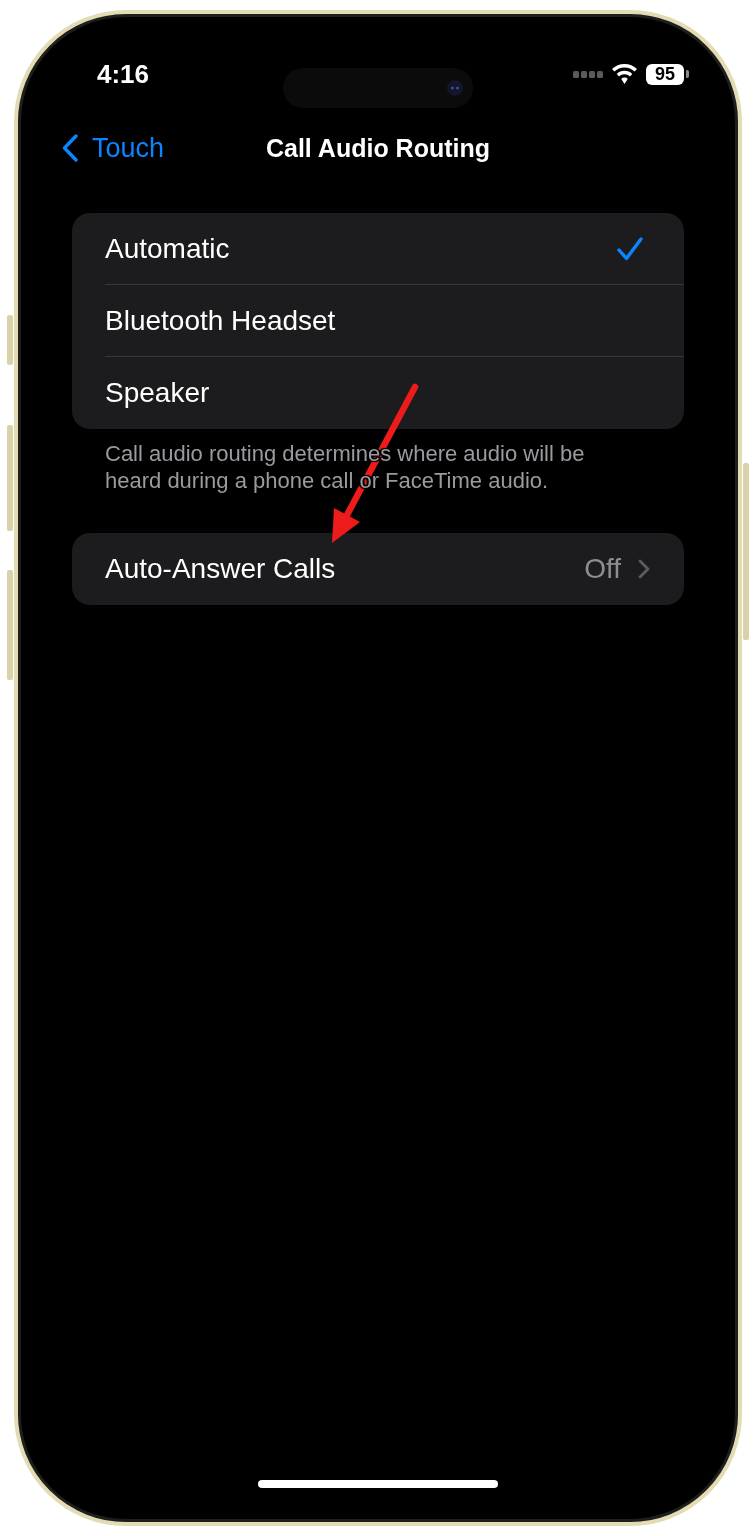  Describe the element at coordinates (113, 148) in the screenshot. I see `back-button: Touch` at that location.